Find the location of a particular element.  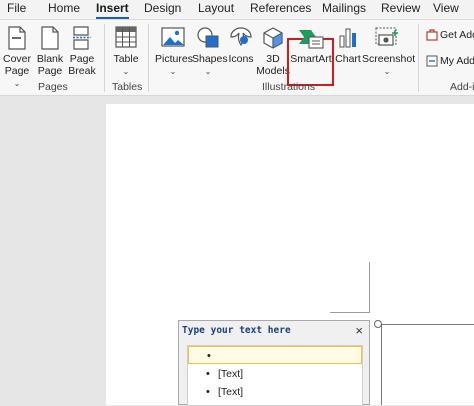

cover-page-label-1: Cover is located at coordinates (16, 59).